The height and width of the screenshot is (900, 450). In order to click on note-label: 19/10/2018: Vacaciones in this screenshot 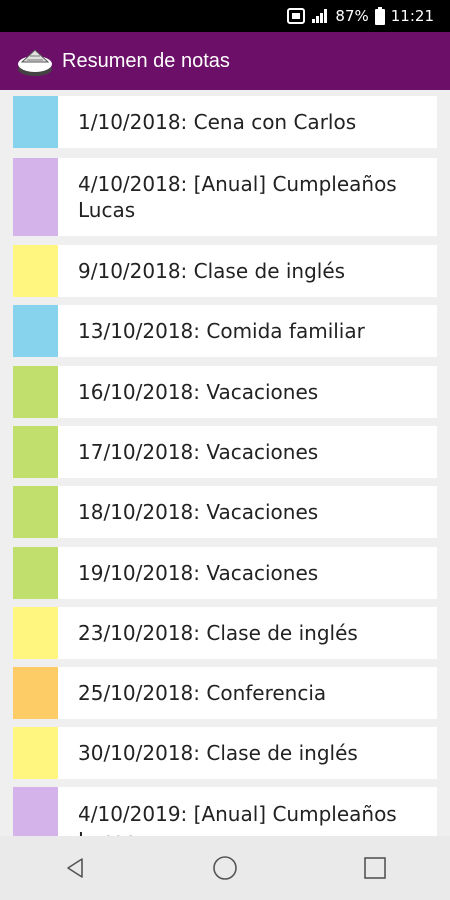, I will do `click(198, 573)`.